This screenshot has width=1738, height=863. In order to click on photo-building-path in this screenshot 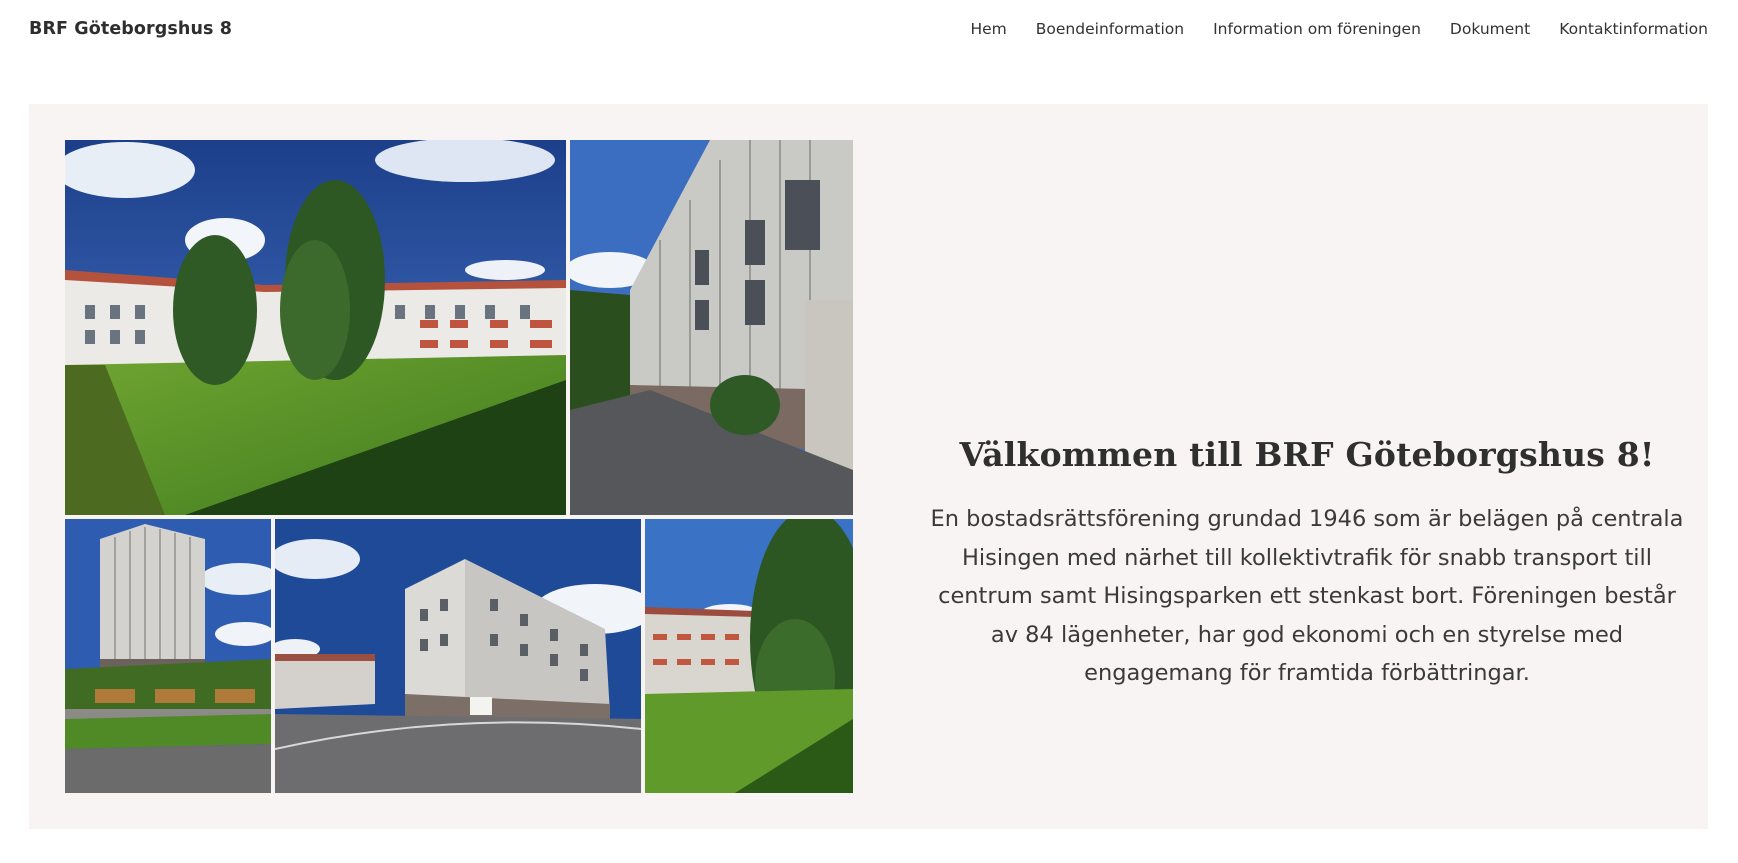, I will do `click(711, 327)`.